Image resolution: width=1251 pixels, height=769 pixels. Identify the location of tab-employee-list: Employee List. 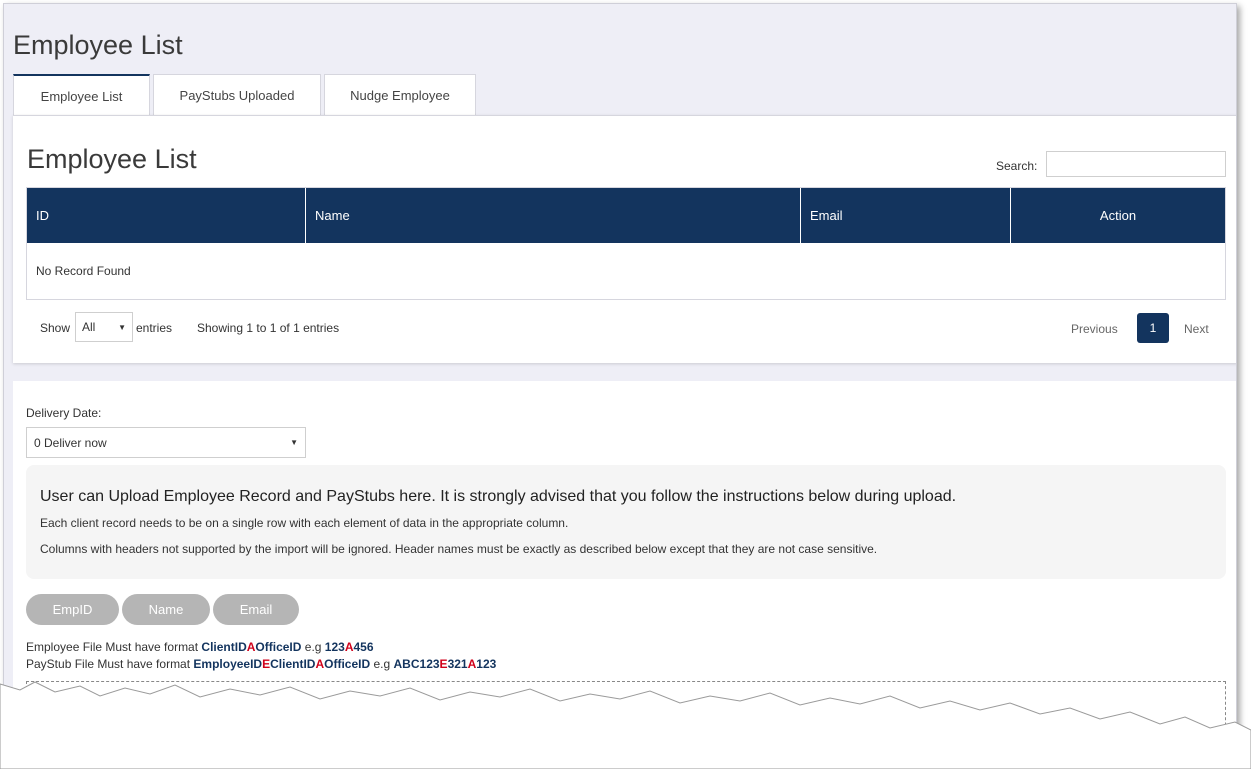
(81, 95).